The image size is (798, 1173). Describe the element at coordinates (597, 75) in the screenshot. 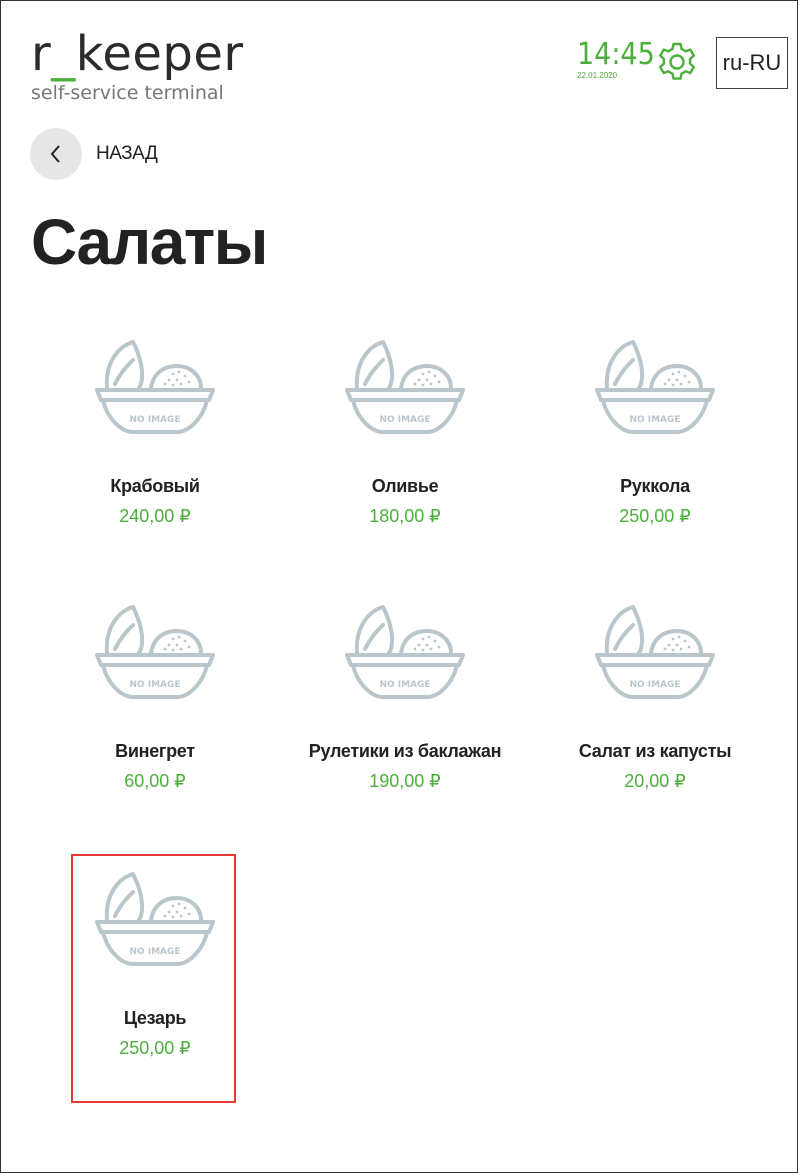

I see `clock-date: 22.01.2020` at that location.